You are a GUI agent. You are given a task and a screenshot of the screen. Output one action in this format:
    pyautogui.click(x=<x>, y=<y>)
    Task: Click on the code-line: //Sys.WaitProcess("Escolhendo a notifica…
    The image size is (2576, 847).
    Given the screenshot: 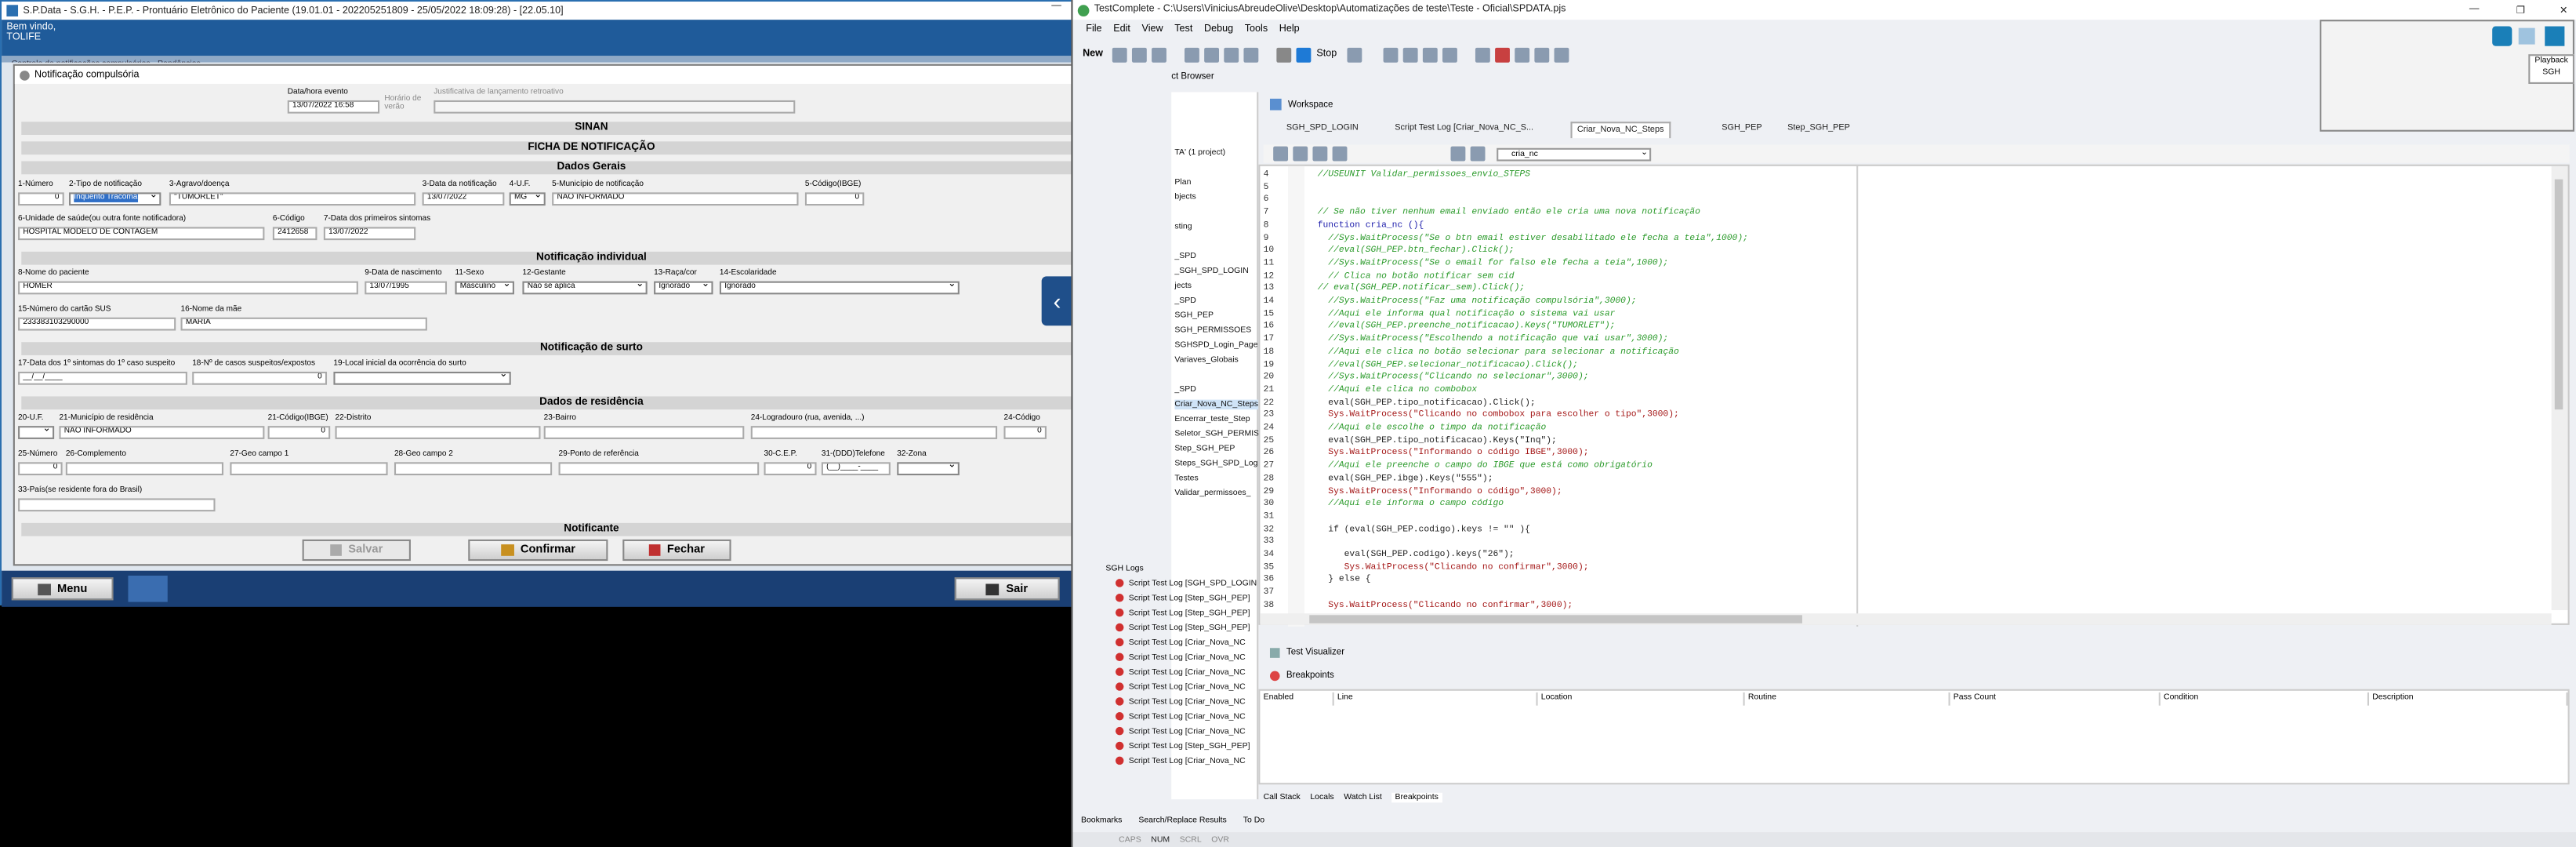 What is the action you would take?
    pyautogui.click(x=1493, y=339)
    